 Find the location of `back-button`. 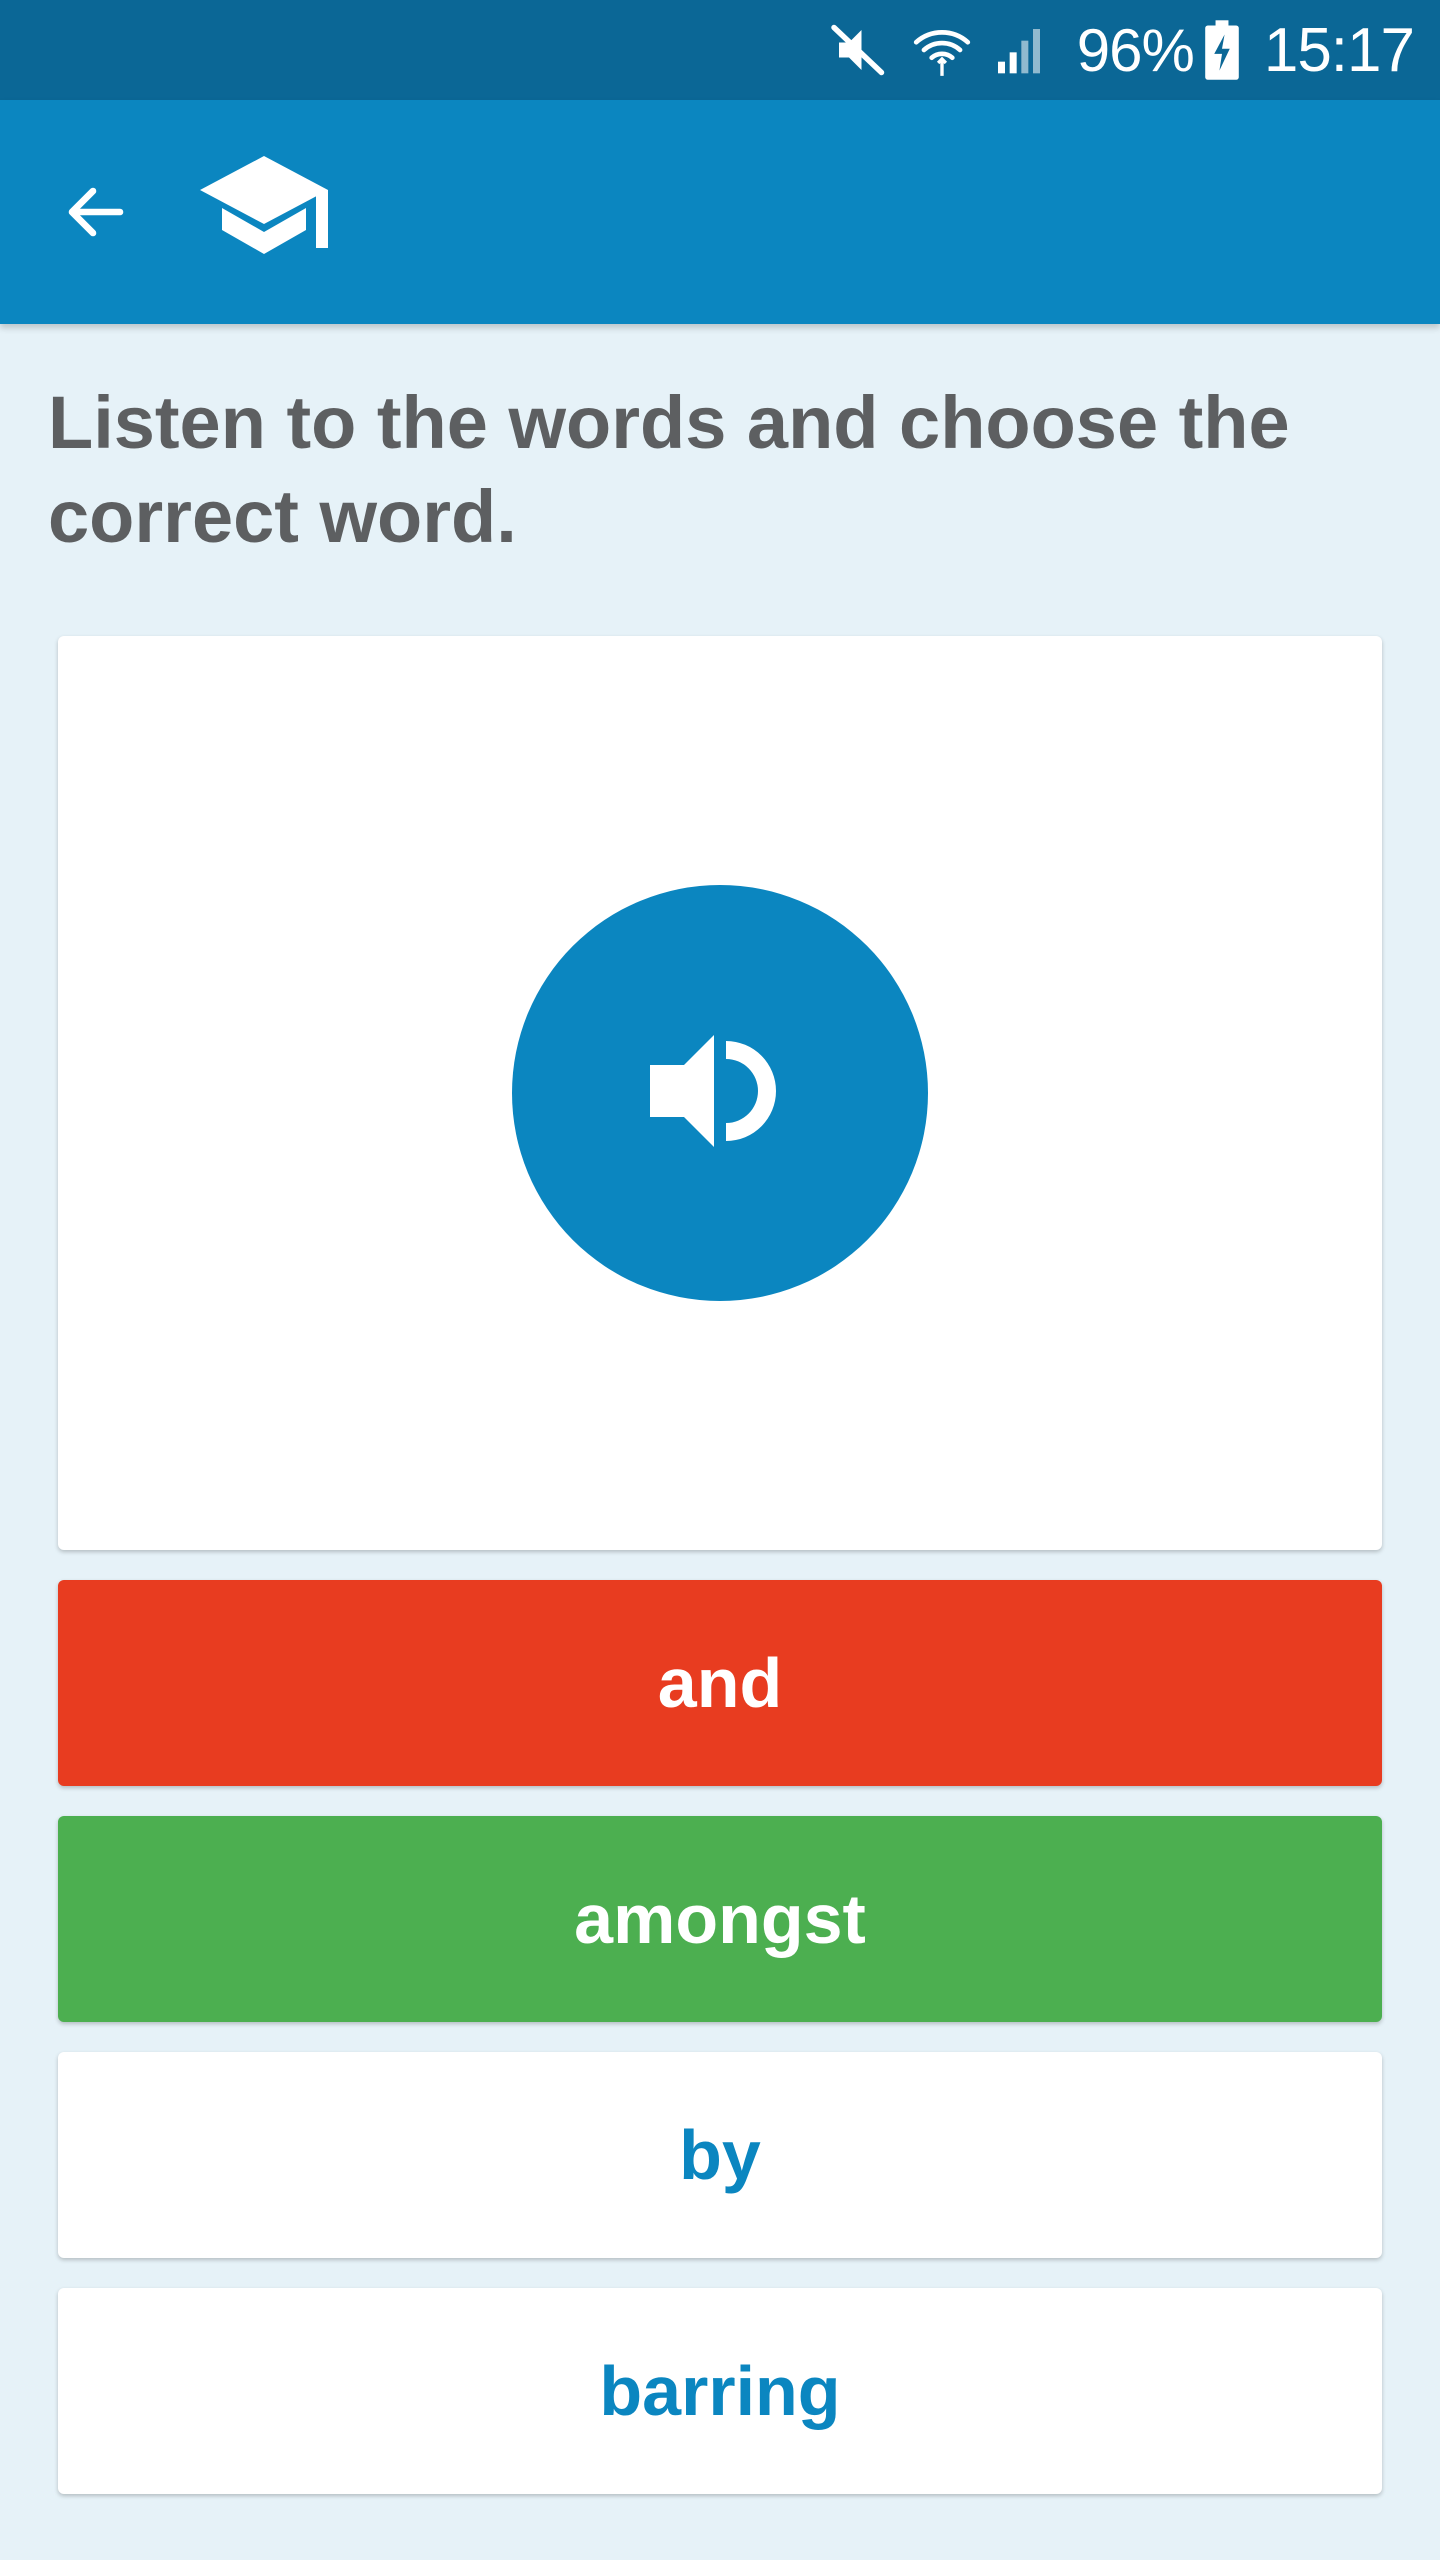

back-button is located at coordinates (96, 214).